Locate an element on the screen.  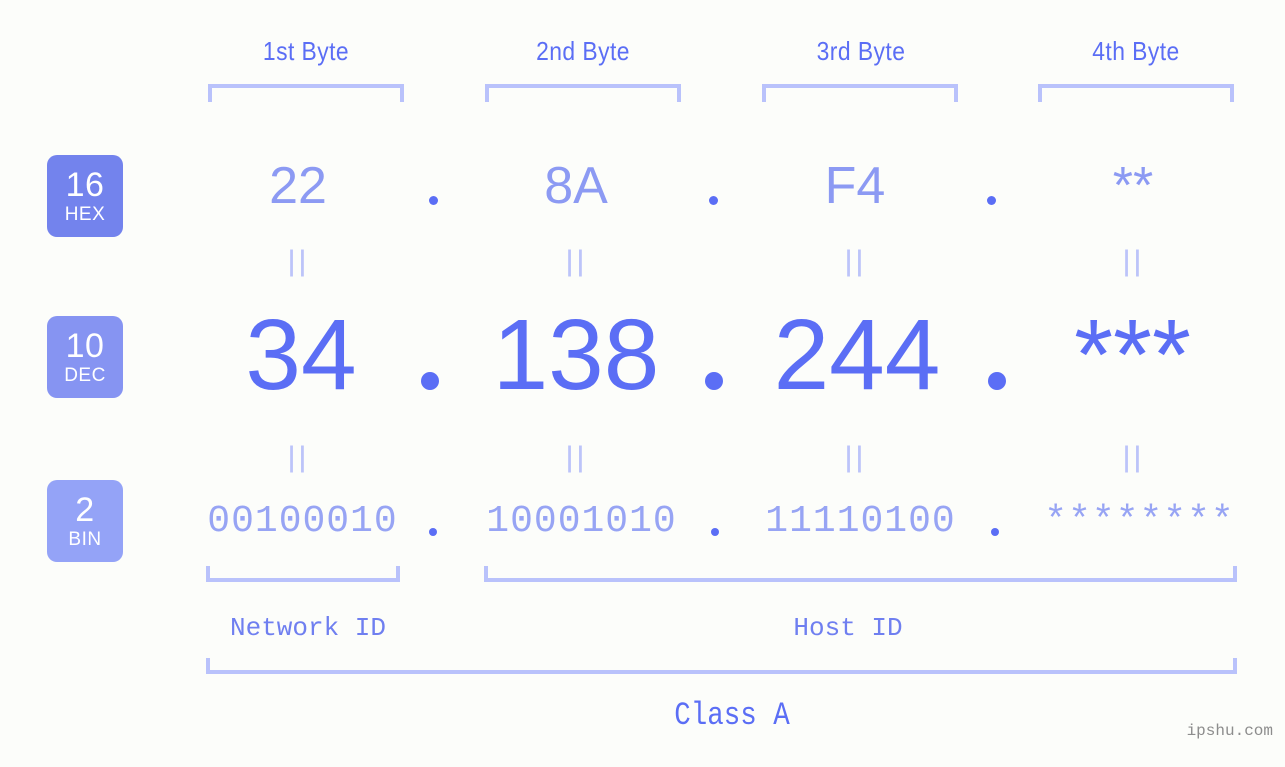
dec-octet-2: 138 is located at coordinates (576, 355).